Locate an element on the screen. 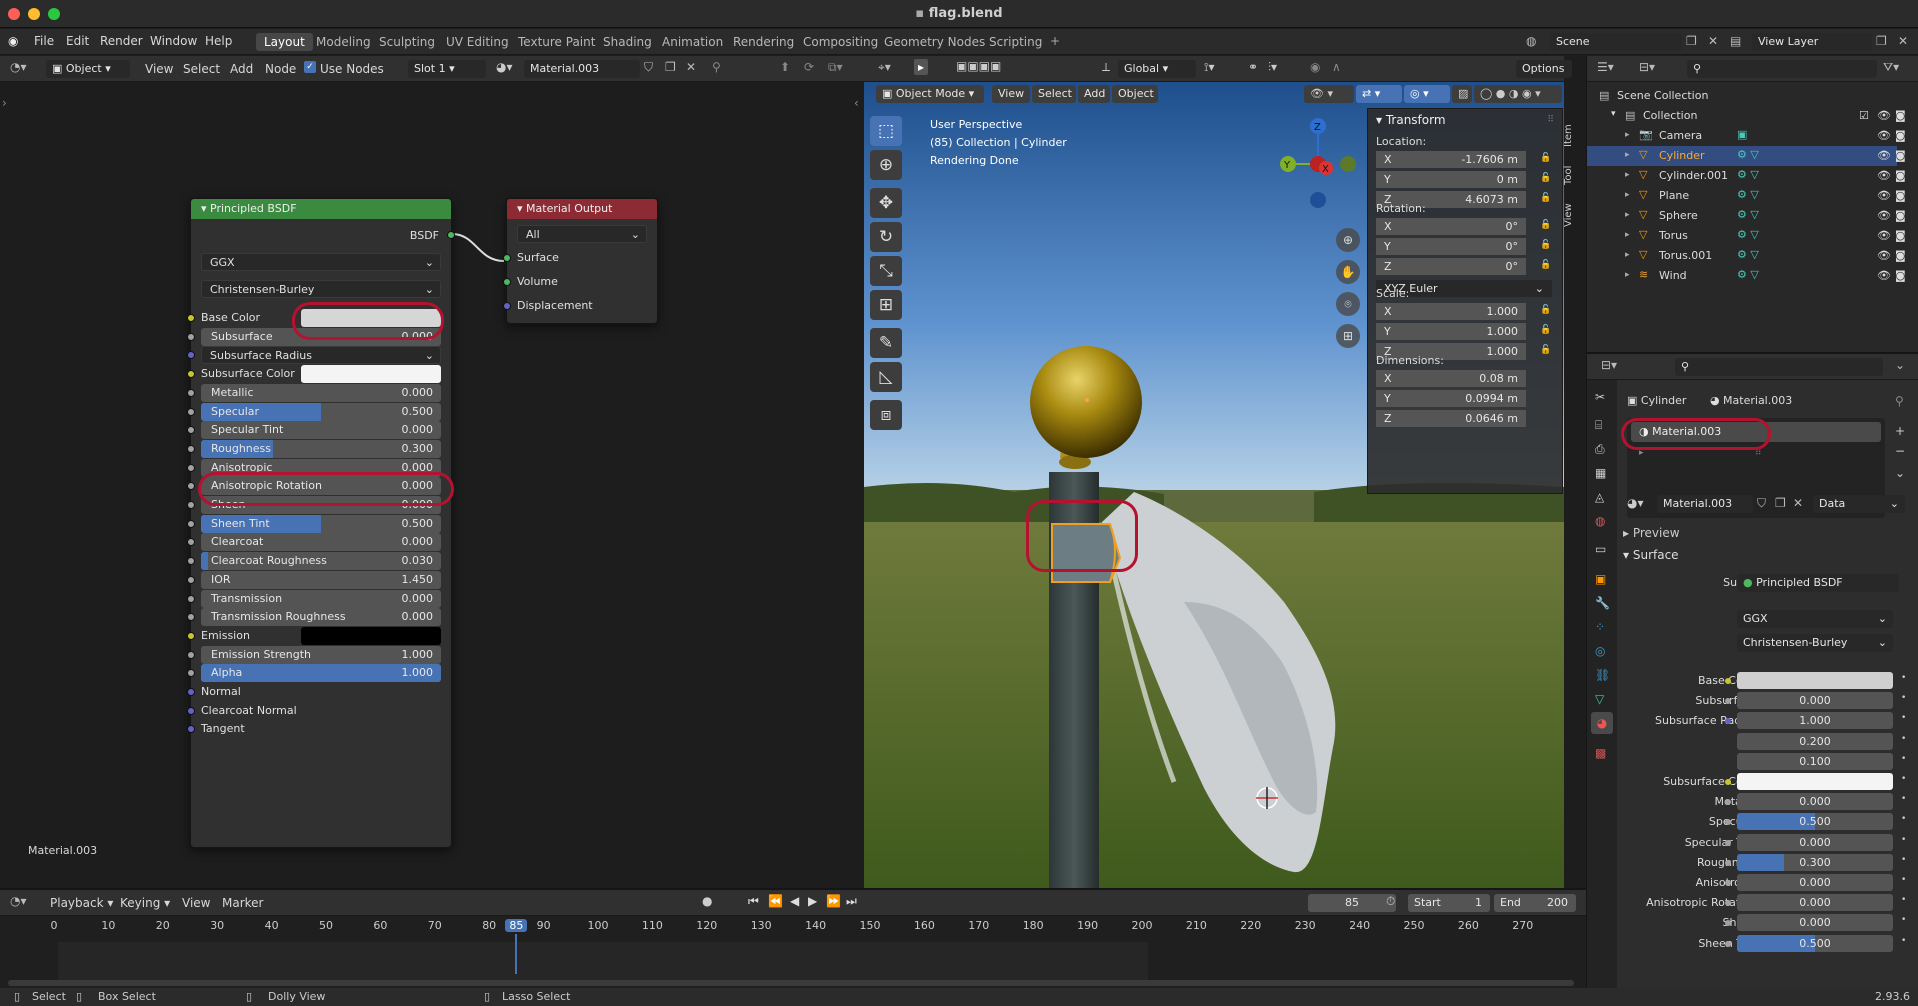 This screenshot has width=1918, height=1006. sidebar-tab-item: Item is located at coordinates (1572, 136).